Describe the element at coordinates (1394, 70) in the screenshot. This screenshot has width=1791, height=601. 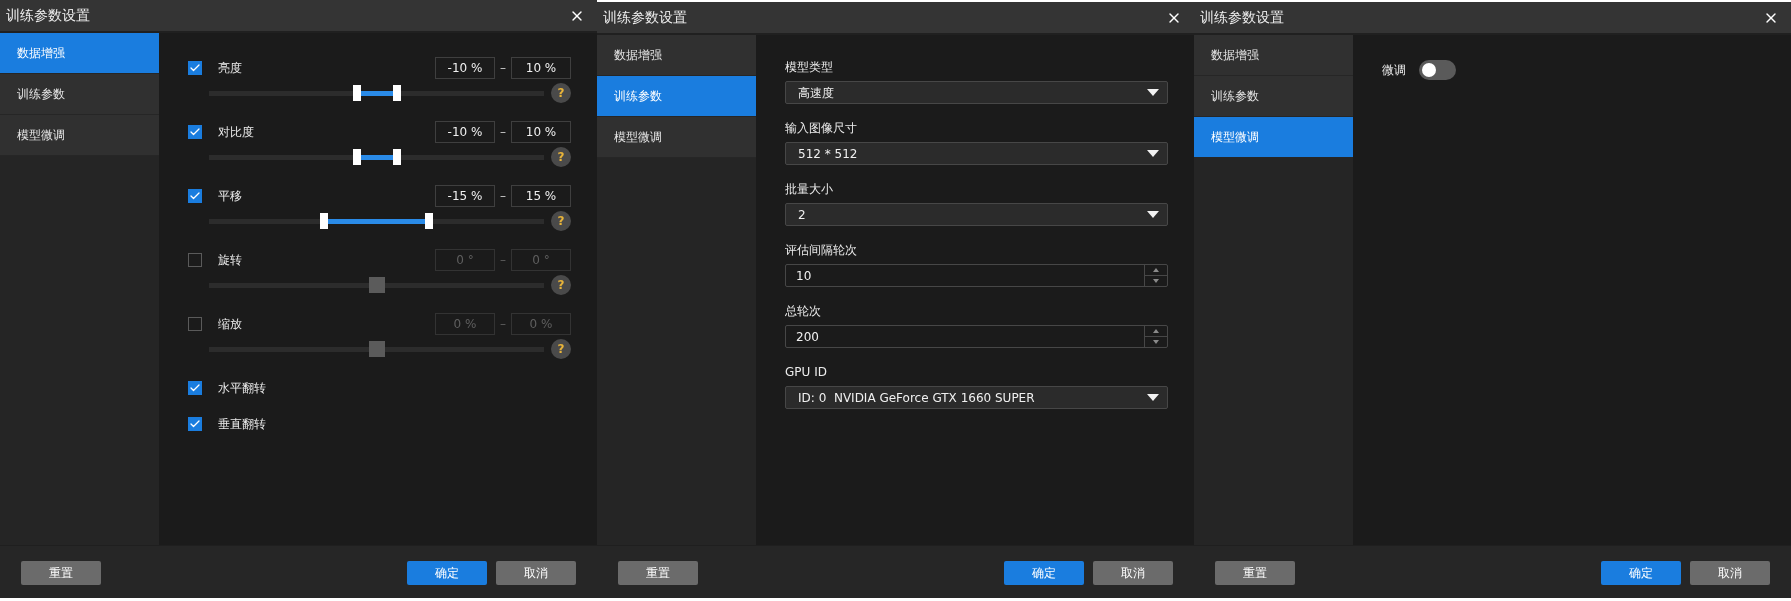
I see `switch-label: 微调` at that location.